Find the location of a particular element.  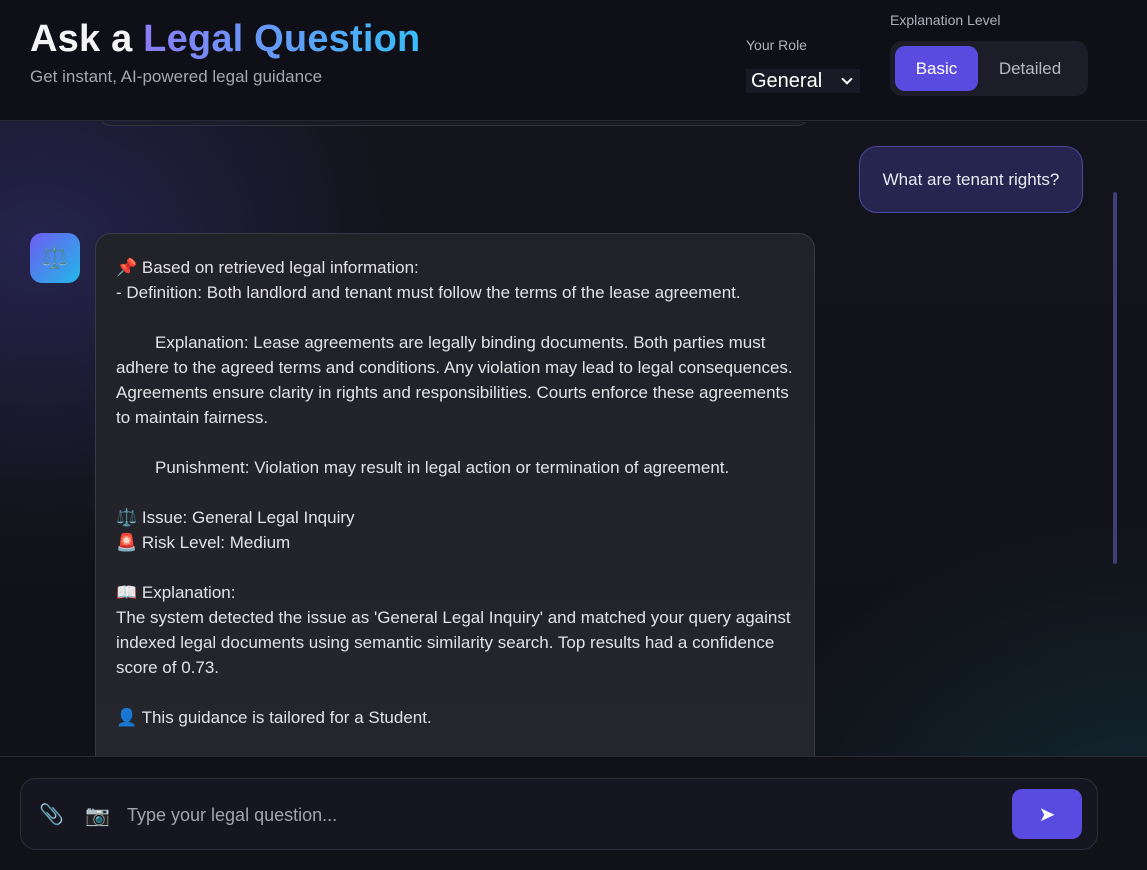

bot-line-risk: 🚨 Risk Level: Medium is located at coordinates (203, 542).